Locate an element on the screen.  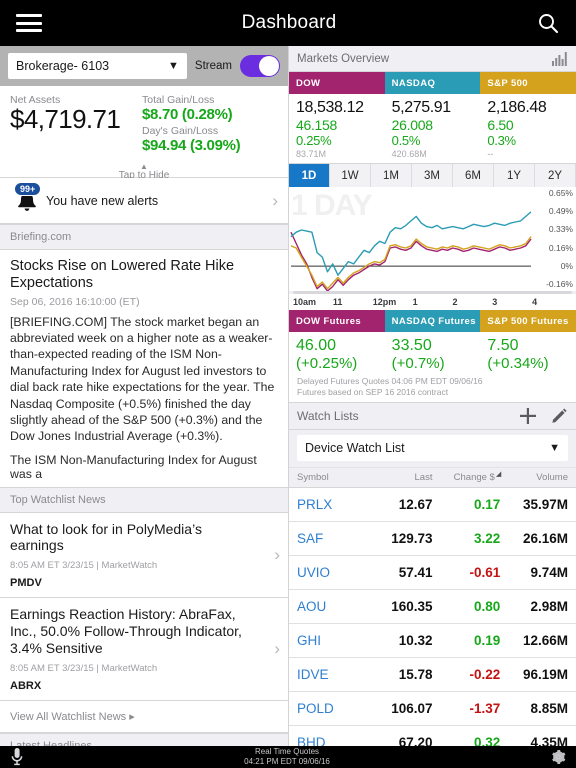
cell-symbol: PRLX is located at coordinates (332, 504).